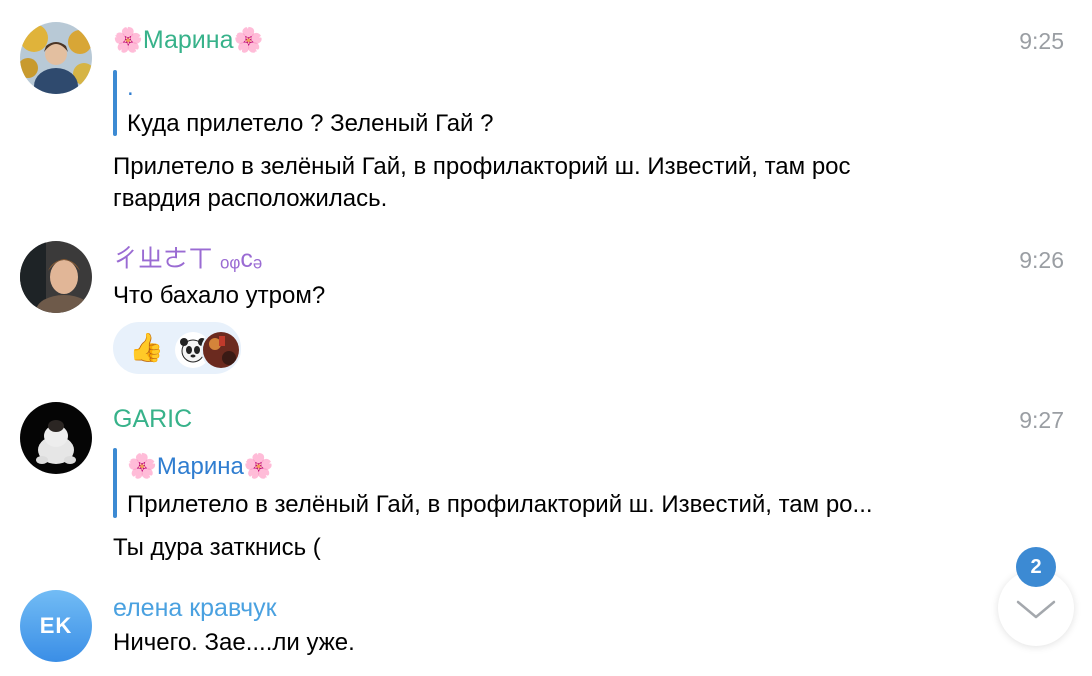  I want to click on message-text-line: гвардия расположилась., so click(250, 198).